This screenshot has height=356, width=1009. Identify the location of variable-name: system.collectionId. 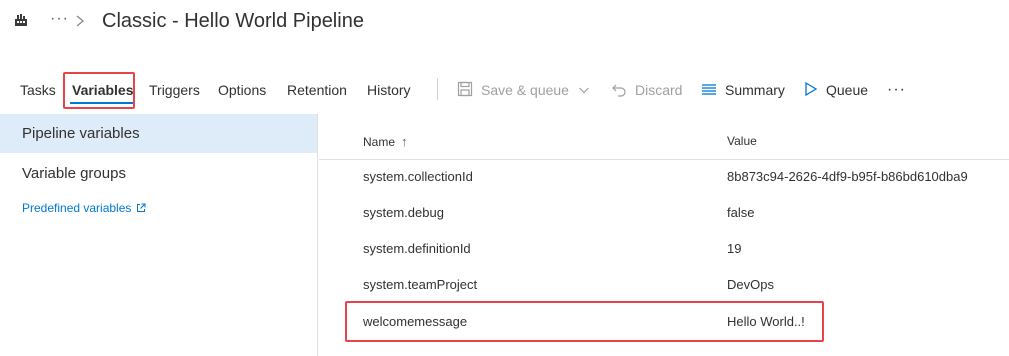
(418, 176).